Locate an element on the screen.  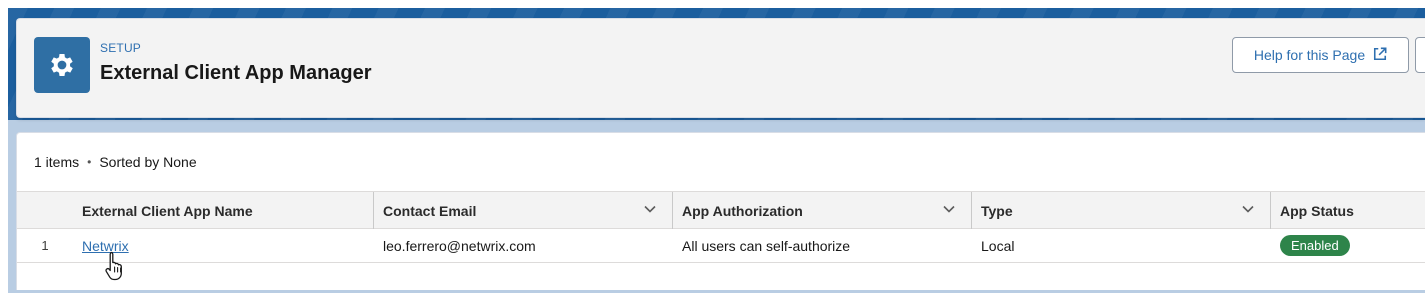
type-cell: Local is located at coordinates (998, 245).